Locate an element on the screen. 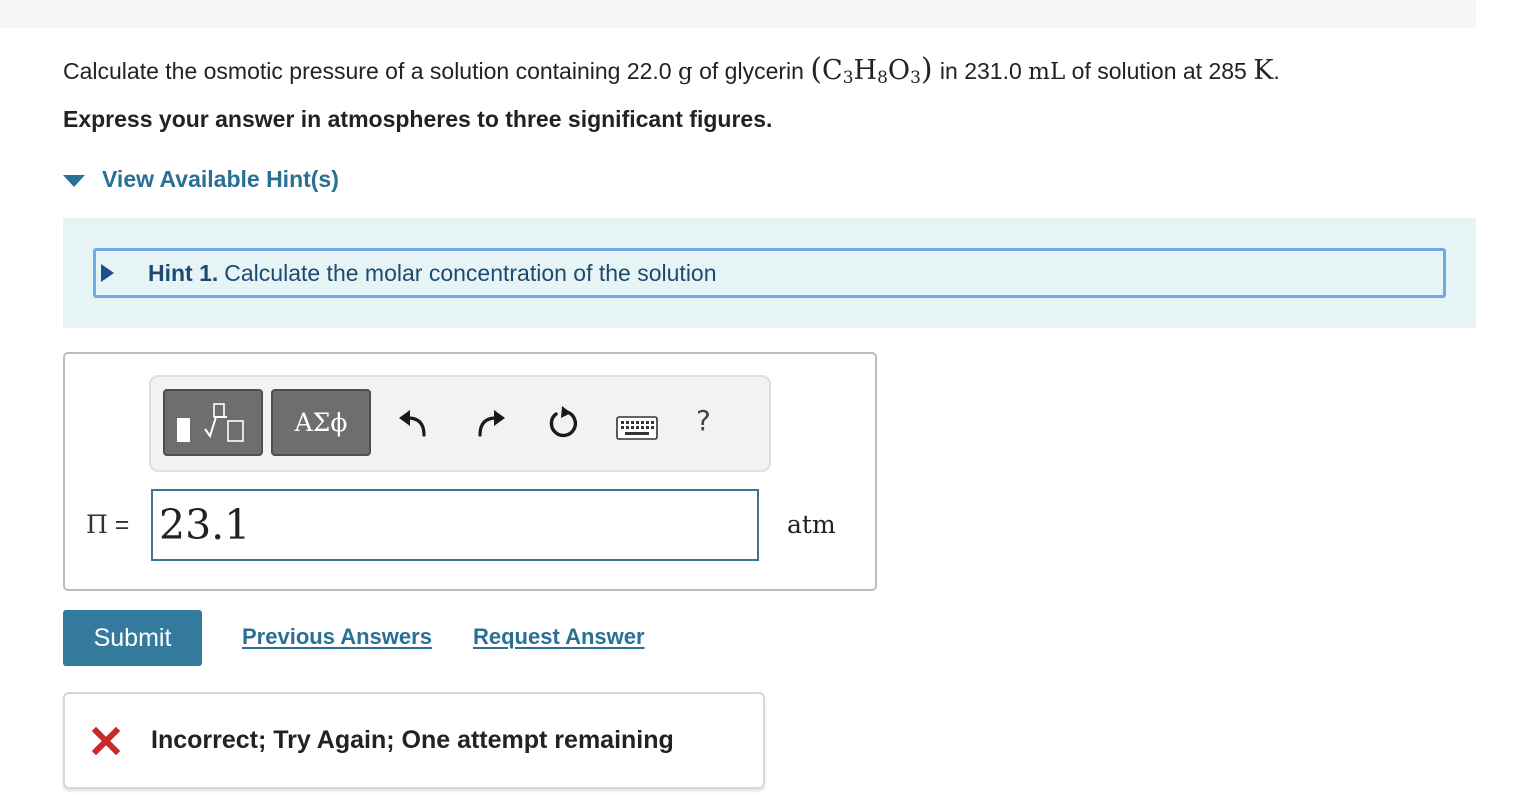 This screenshot has width=1516, height=802. templates-button is located at coordinates (213, 422).